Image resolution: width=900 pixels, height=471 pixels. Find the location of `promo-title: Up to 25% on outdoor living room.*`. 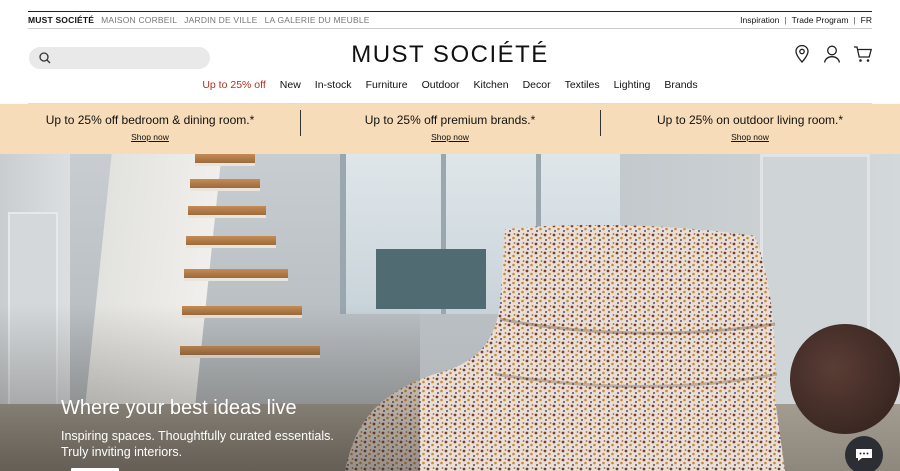

promo-title: Up to 25% on outdoor living room.* is located at coordinates (750, 120).